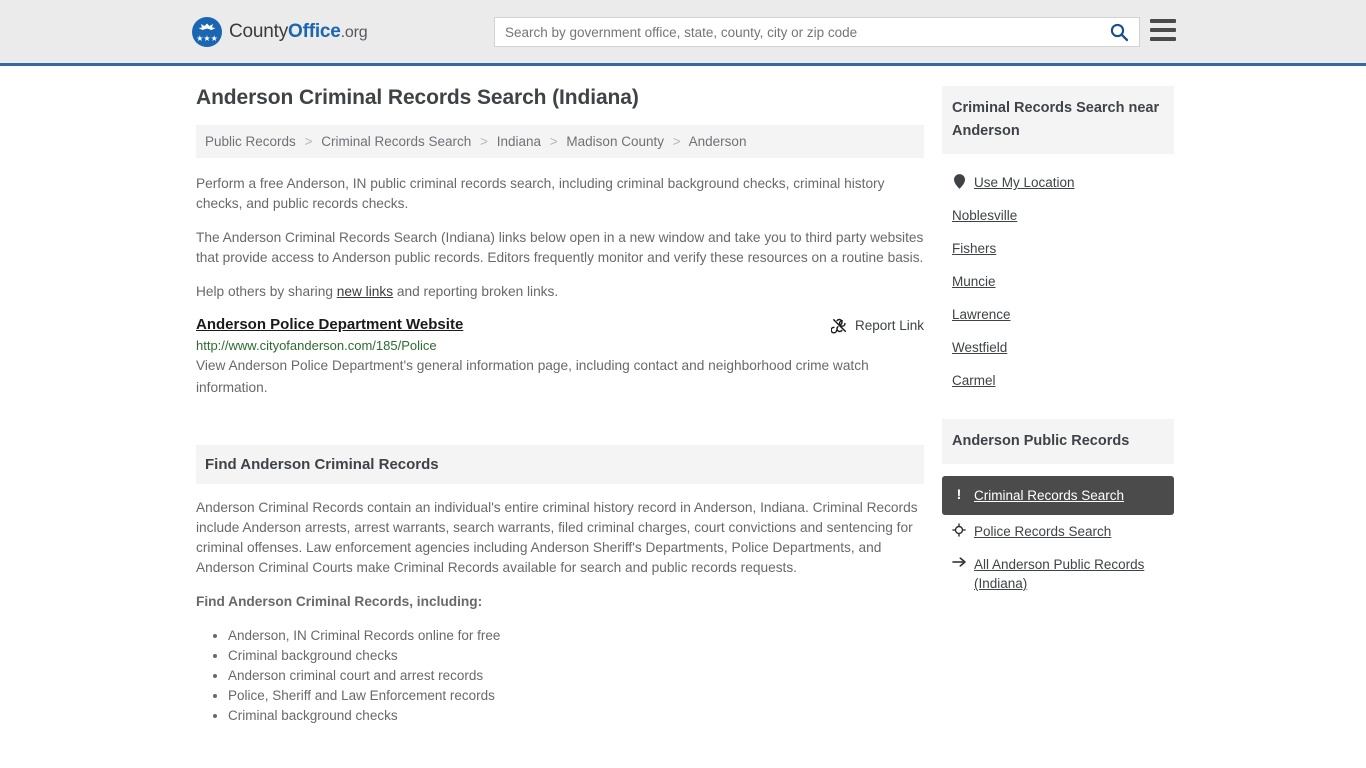 The height and width of the screenshot is (768, 1366). I want to click on public-records-link: All Anderson Public Records (Indiana), so click(1069, 574).